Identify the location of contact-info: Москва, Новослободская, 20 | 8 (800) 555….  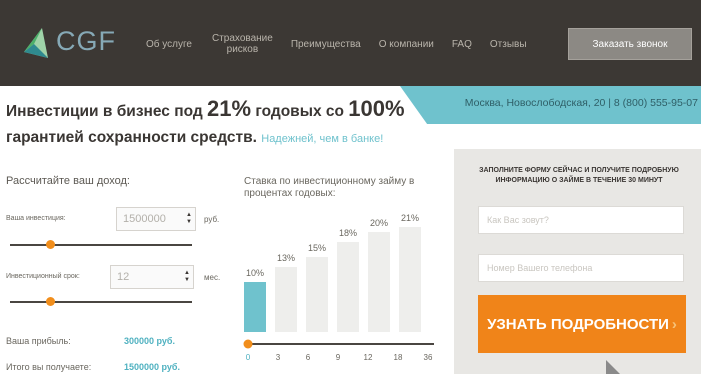
(581, 103).